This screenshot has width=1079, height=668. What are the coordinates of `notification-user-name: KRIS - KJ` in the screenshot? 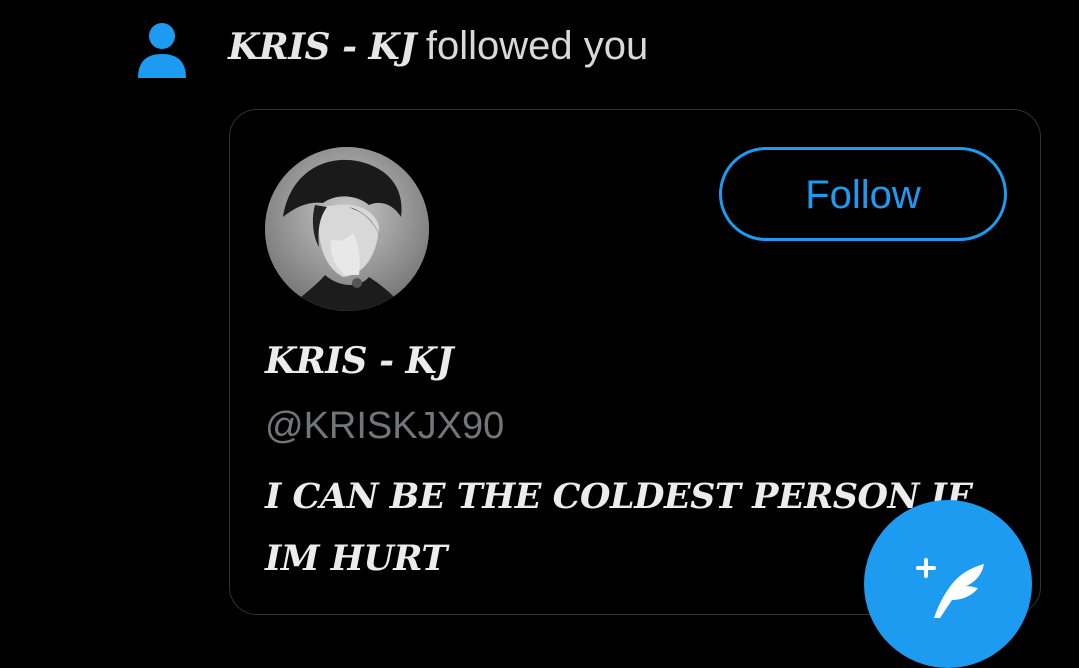 It's located at (322, 47).